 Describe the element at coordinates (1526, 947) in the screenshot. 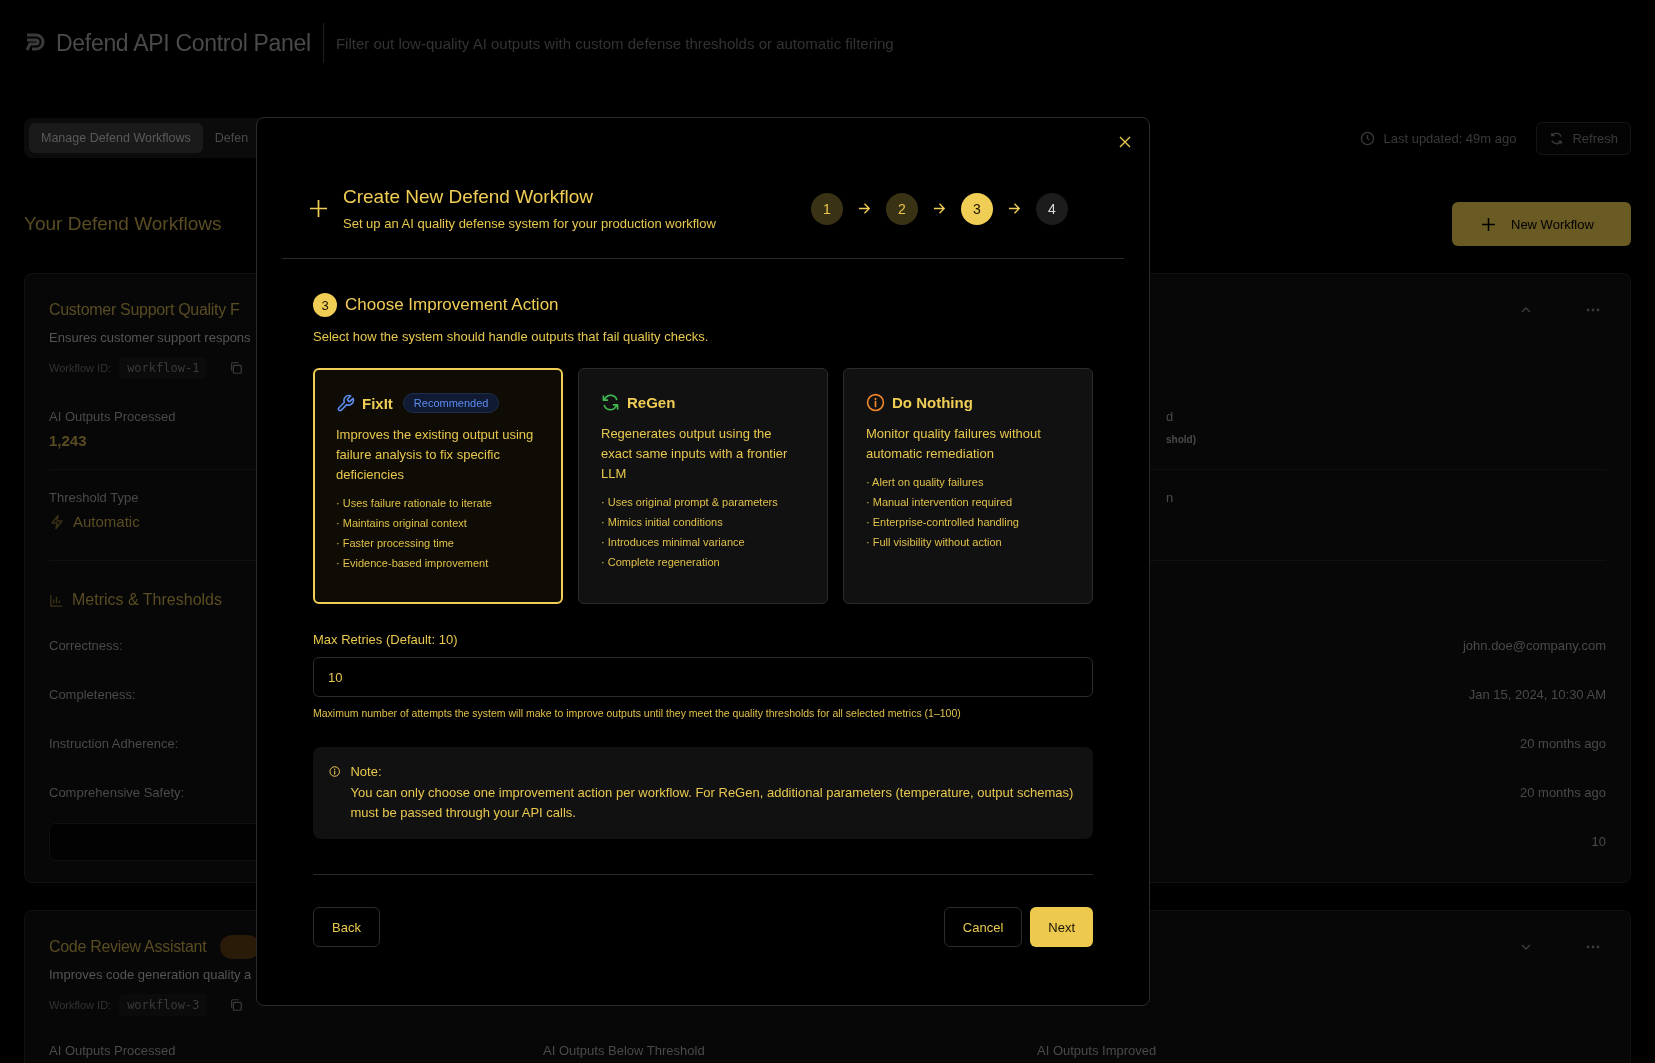

I see `chevron-icon` at that location.